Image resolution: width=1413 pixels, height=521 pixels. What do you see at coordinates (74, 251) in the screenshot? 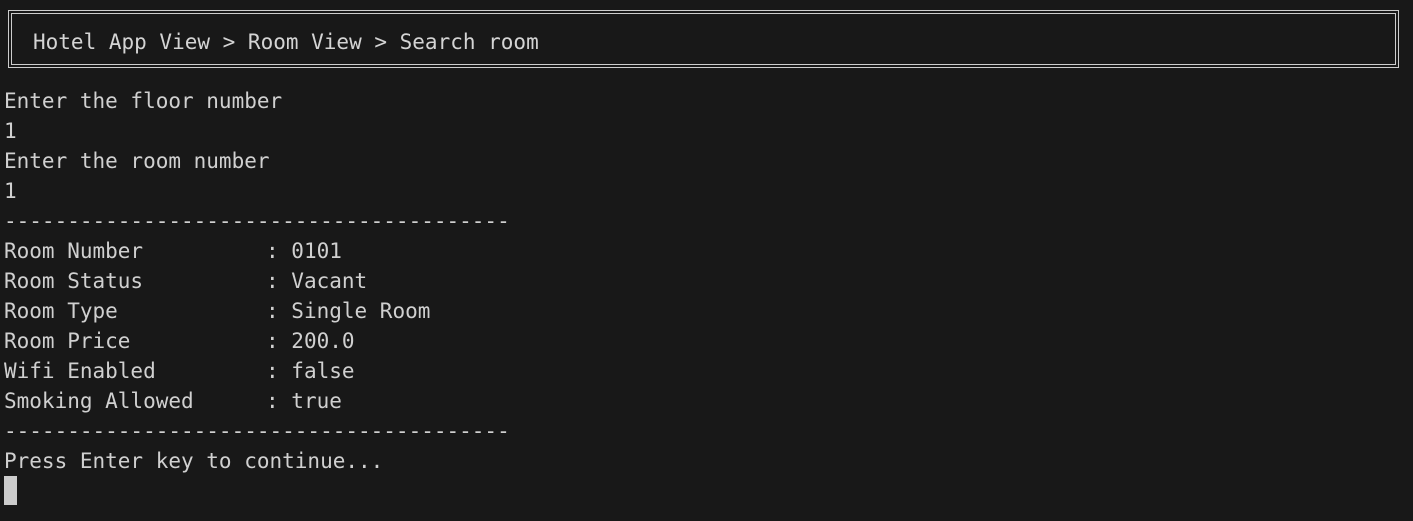
I see `field-label: Room Number` at bounding box center [74, 251].